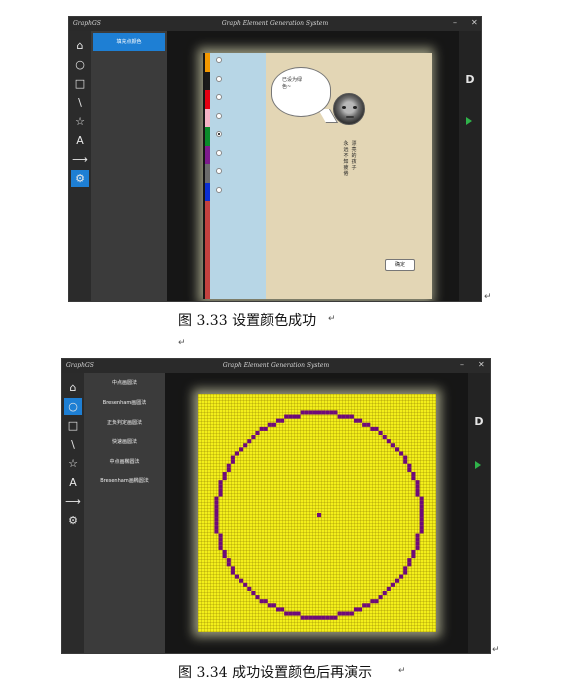  I want to click on algorithm-bresenham-circle: Bresenham画圆法, so click(124, 402).